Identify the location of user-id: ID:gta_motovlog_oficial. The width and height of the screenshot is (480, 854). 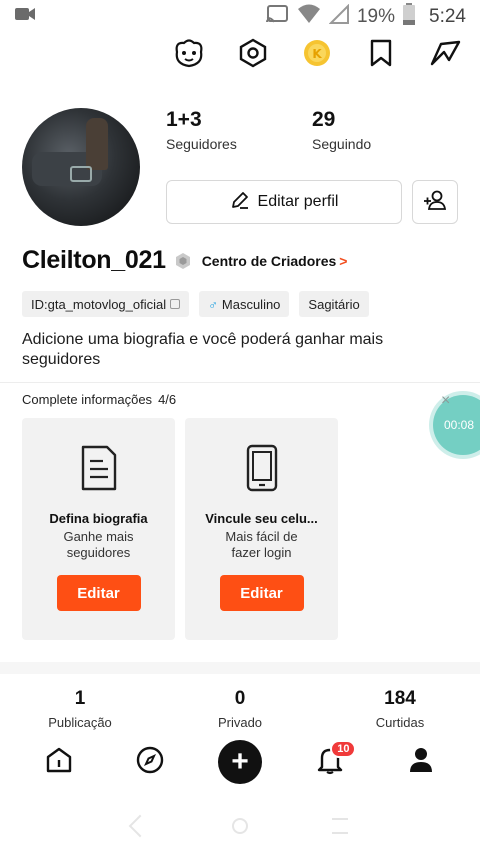
(99, 304).